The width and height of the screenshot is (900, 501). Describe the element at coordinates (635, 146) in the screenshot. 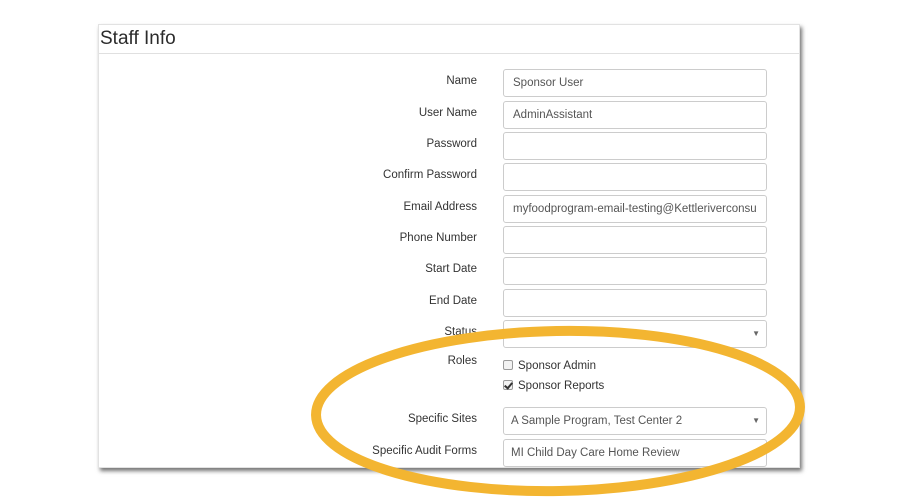

I see `password-input` at that location.